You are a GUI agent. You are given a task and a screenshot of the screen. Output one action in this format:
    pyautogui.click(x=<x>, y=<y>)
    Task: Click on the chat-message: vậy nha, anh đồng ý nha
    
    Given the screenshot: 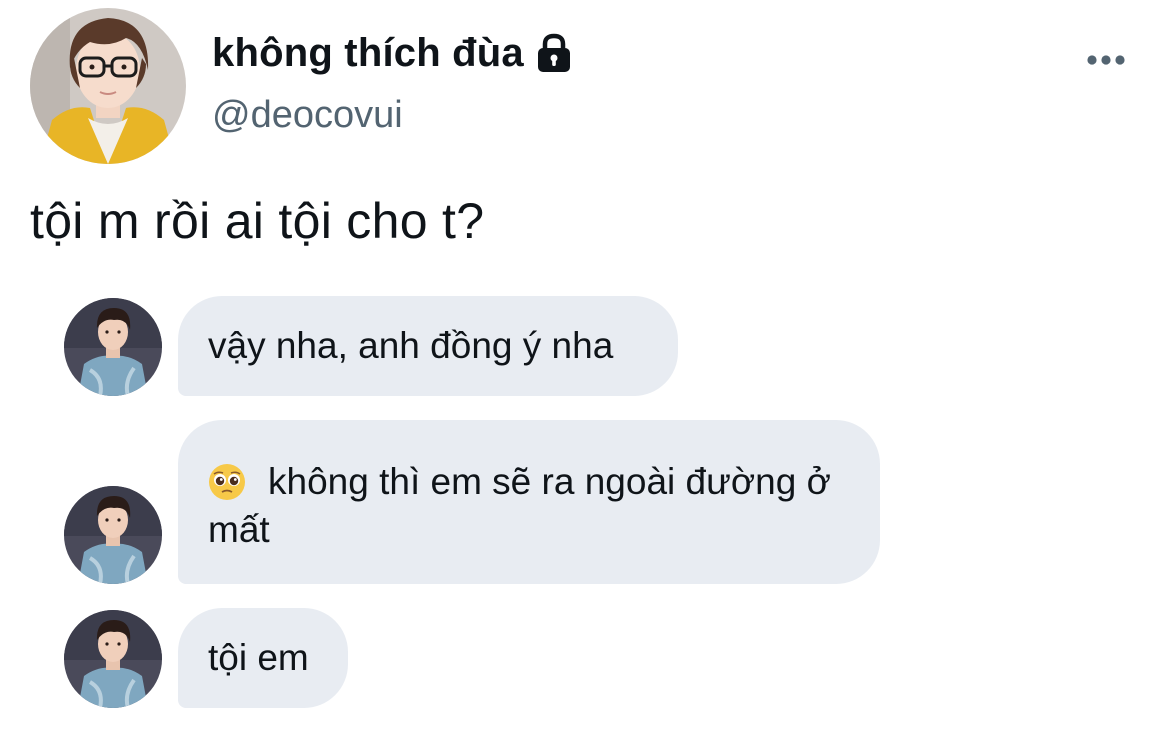 What is the action you would take?
    pyautogui.click(x=428, y=346)
    